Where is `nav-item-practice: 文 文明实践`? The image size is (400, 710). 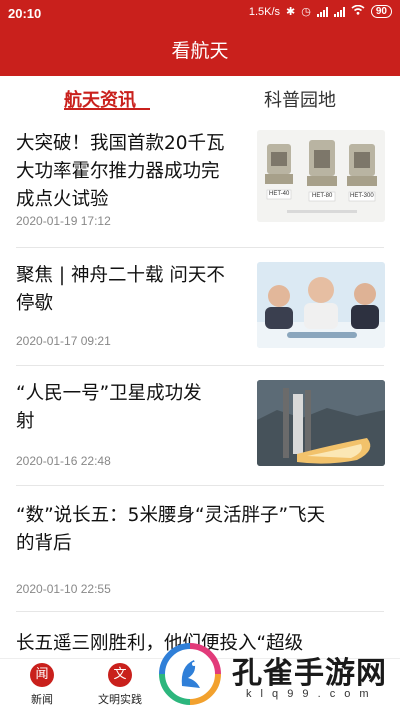 nav-item-practice: 文 文明实践 is located at coordinates (120, 685).